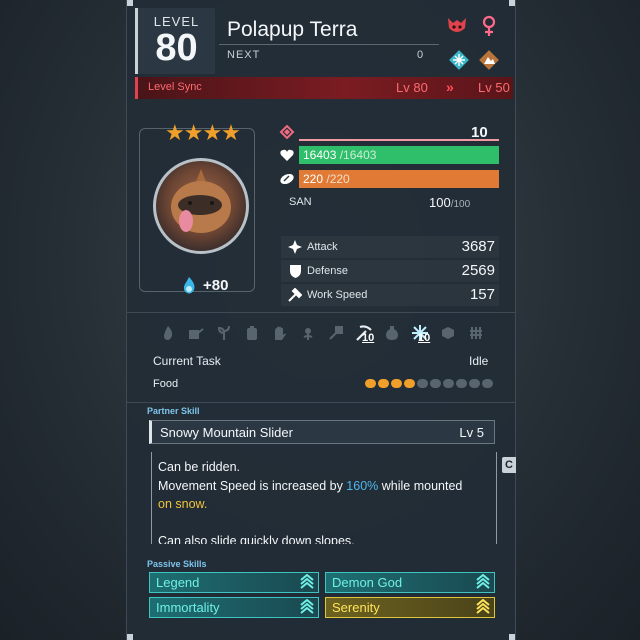 The width and height of the screenshot is (640, 640). What do you see at coordinates (287, 132) in the screenshot?
I see `condenser-rank-icon` at bounding box center [287, 132].